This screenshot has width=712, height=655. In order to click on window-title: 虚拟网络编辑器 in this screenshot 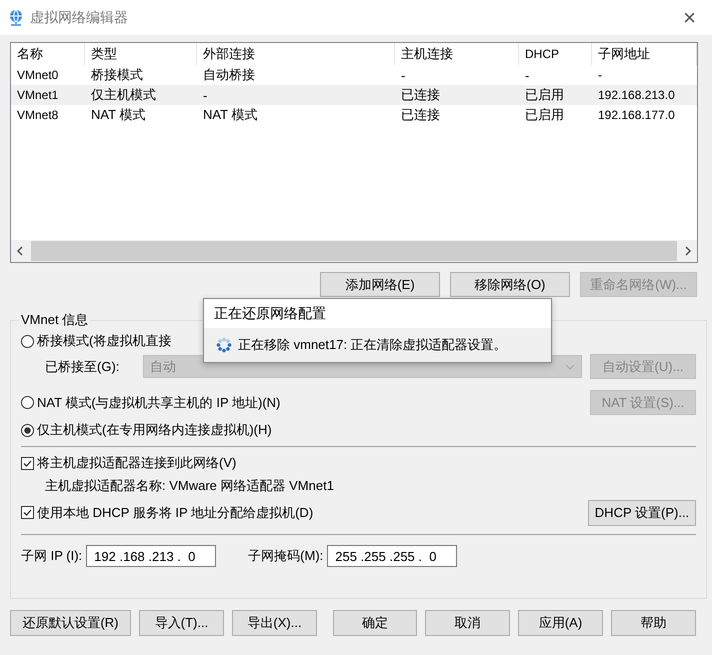, I will do `click(79, 17)`.